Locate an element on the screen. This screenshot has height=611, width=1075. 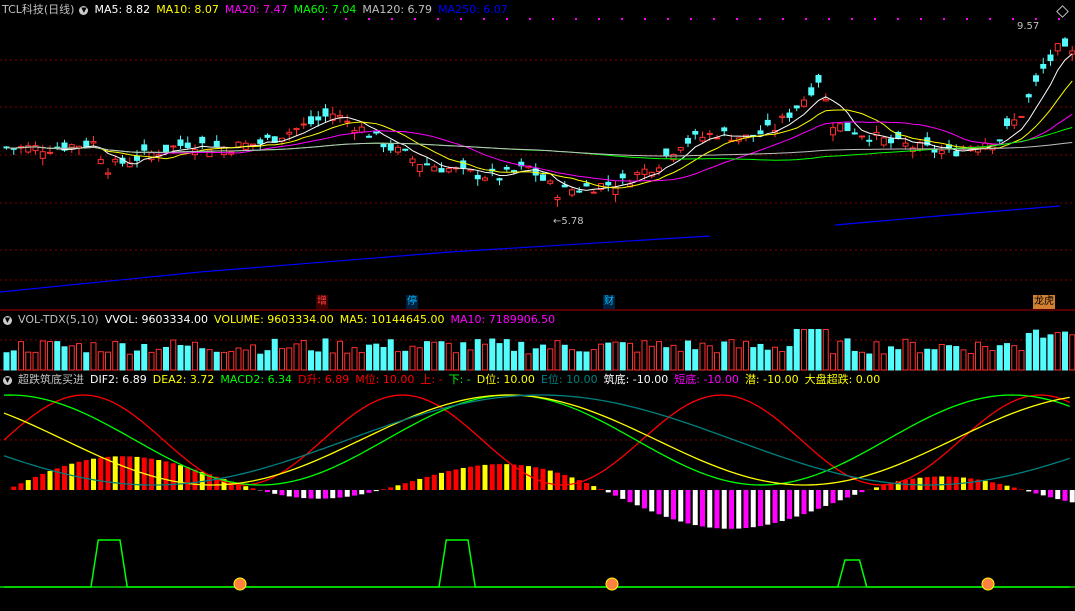
indicator-title: 超跌筑底买进 is located at coordinates (51, 379).